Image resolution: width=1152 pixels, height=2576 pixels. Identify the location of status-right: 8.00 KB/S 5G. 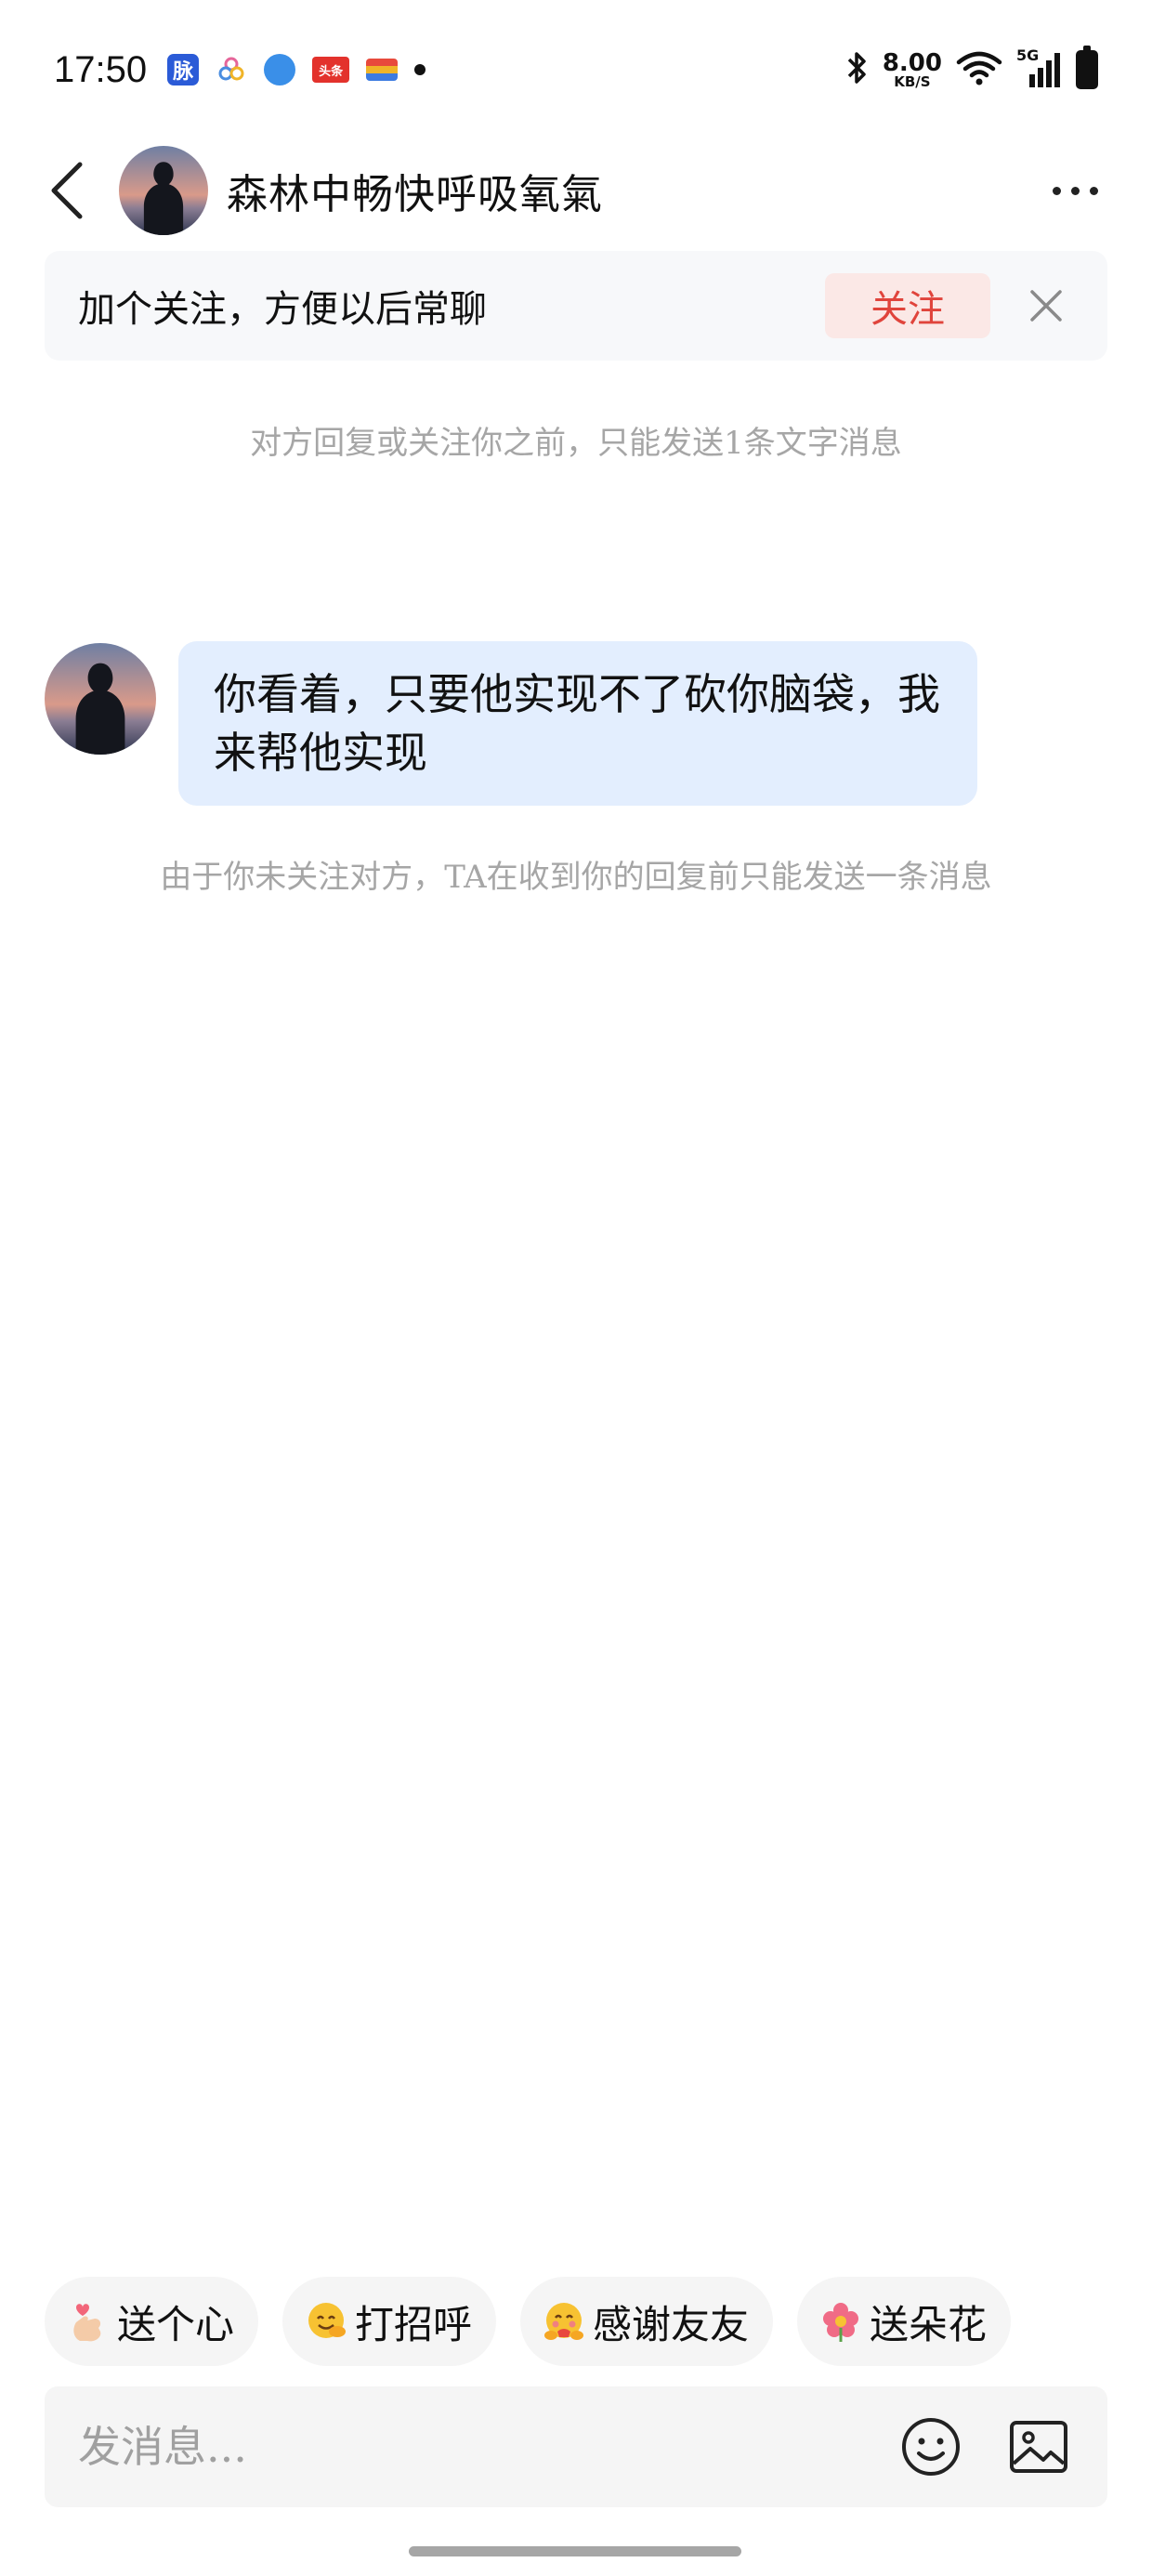
(971, 68).